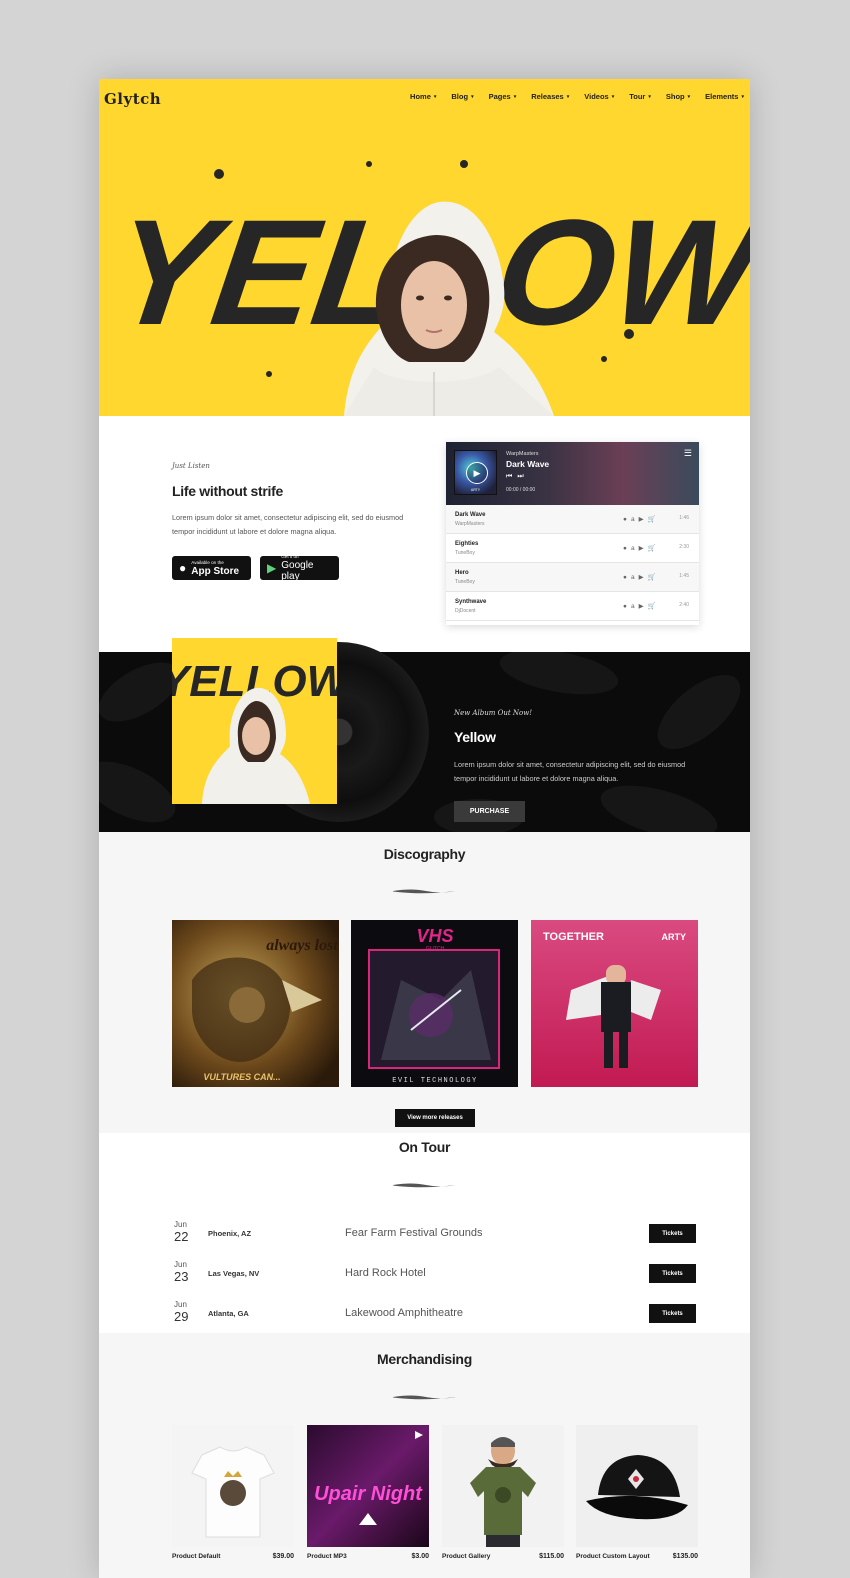 The height and width of the screenshot is (1578, 850). I want to click on tour-venue: Lakewood Amphitheatre, so click(404, 1313).